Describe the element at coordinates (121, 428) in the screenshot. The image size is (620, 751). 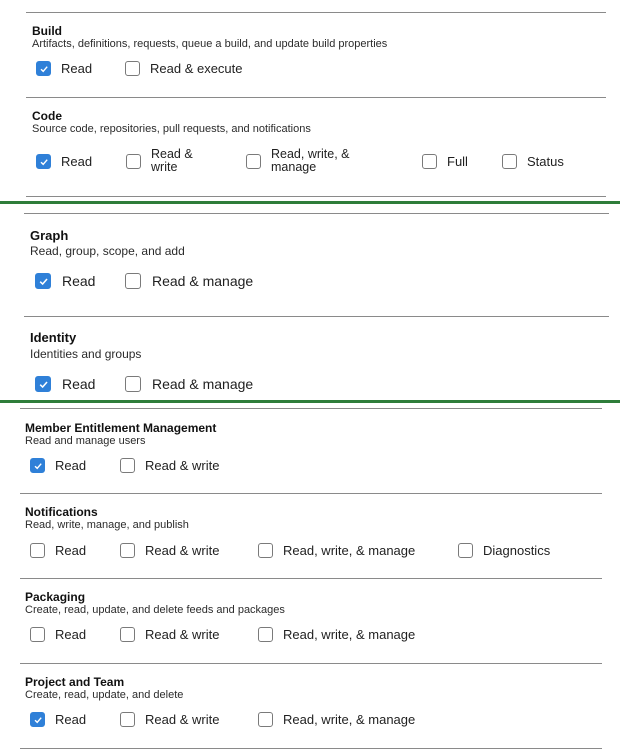
I see `section-title-member-entitlement: Member Entitlement Management` at that location.